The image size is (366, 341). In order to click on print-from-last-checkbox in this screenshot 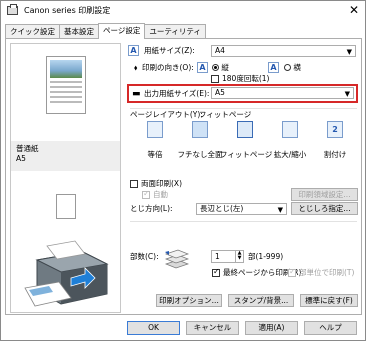, I will do `click(216, 272)`.